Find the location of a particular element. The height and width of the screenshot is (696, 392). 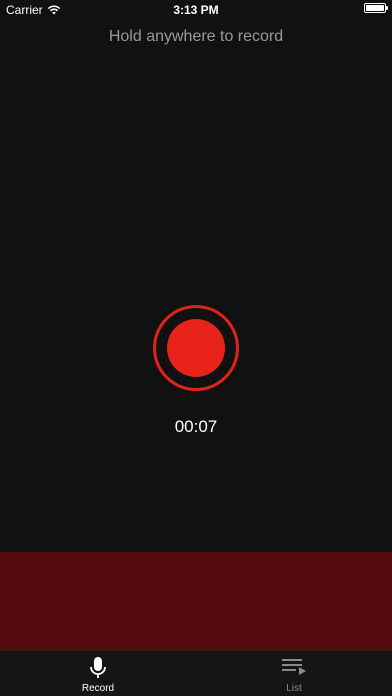

tab-list: List is located at coordinates (294, 673).